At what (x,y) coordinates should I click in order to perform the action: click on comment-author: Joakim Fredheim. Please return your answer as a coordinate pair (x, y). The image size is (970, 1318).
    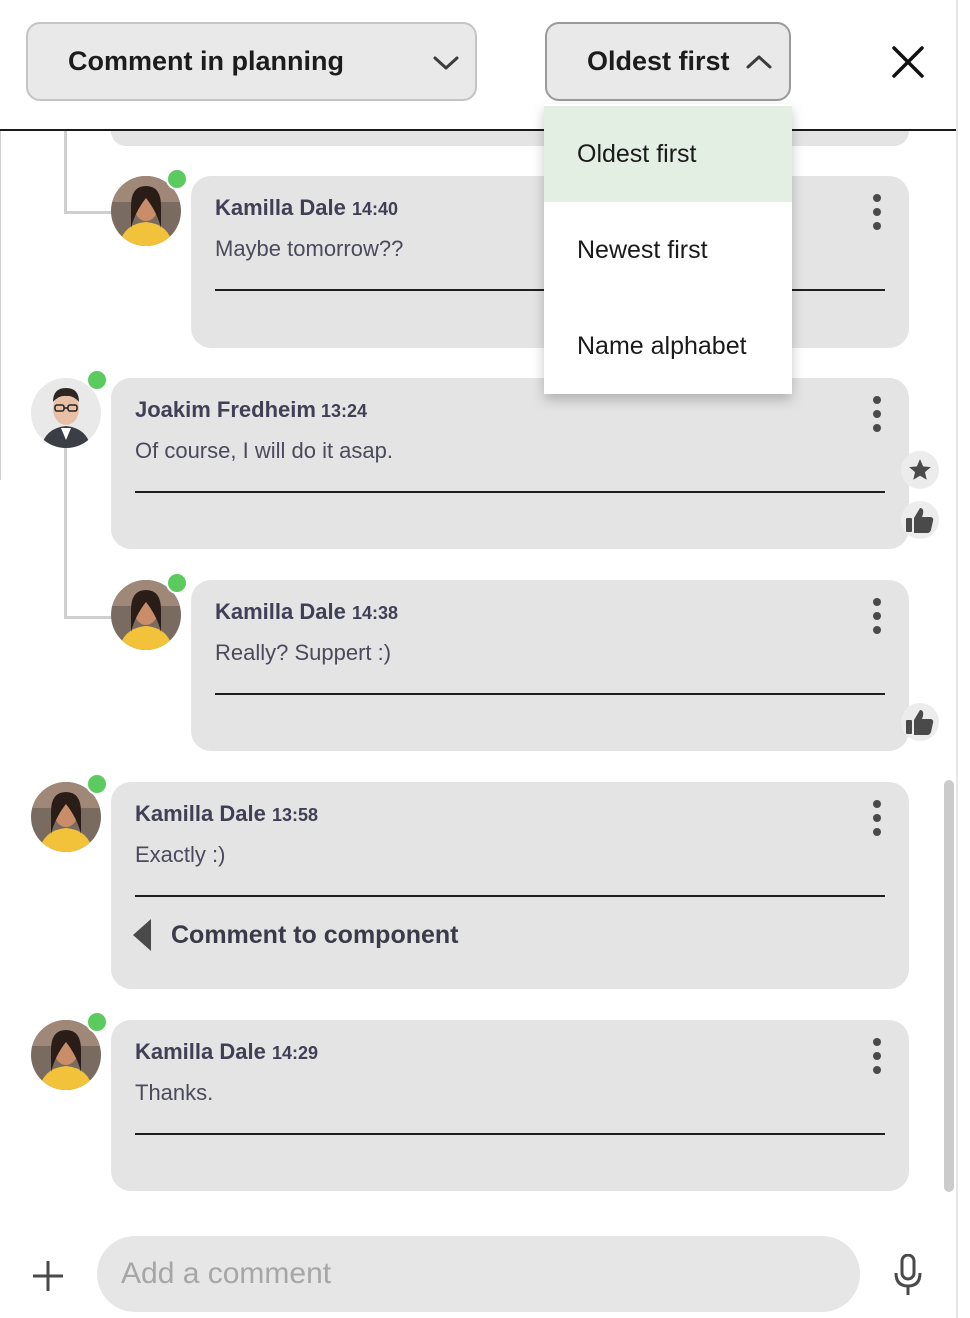
    Looking at the image, I should click on (225, 409).